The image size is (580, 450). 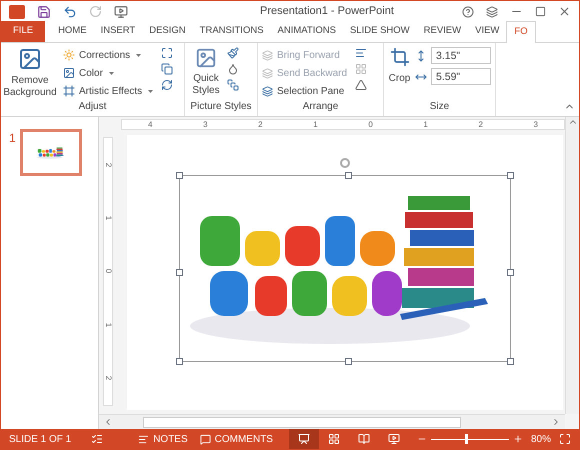 I want to click on vertical-scrollbar, so click(x=572, y=265).